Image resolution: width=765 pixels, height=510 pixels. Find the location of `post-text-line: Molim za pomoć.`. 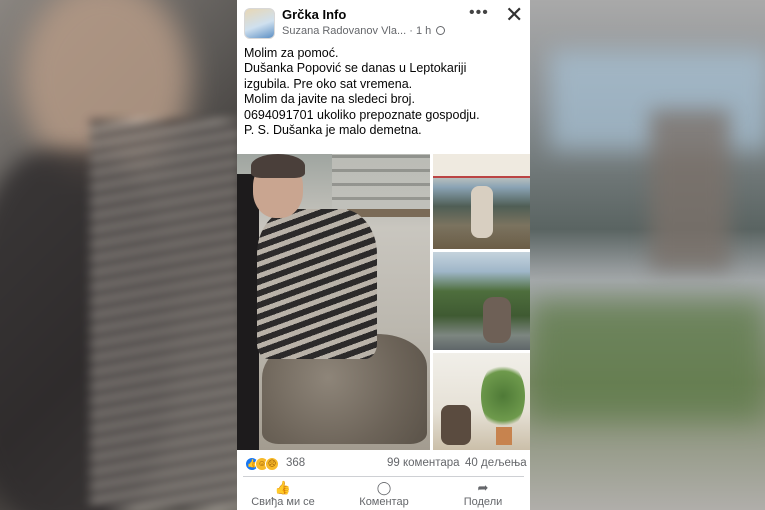

post-text-line: Molim za pomoć. is located at coordinates (291, 53).